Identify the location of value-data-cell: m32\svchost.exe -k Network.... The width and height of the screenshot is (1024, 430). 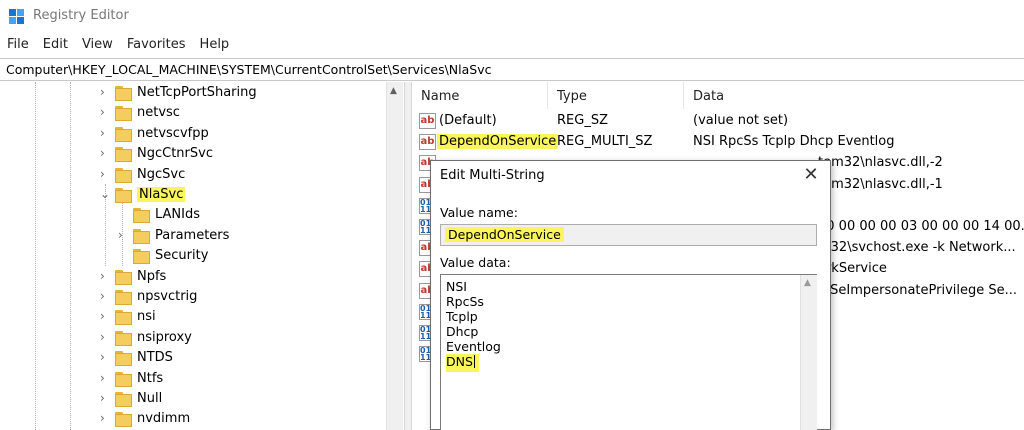
(917, 248).